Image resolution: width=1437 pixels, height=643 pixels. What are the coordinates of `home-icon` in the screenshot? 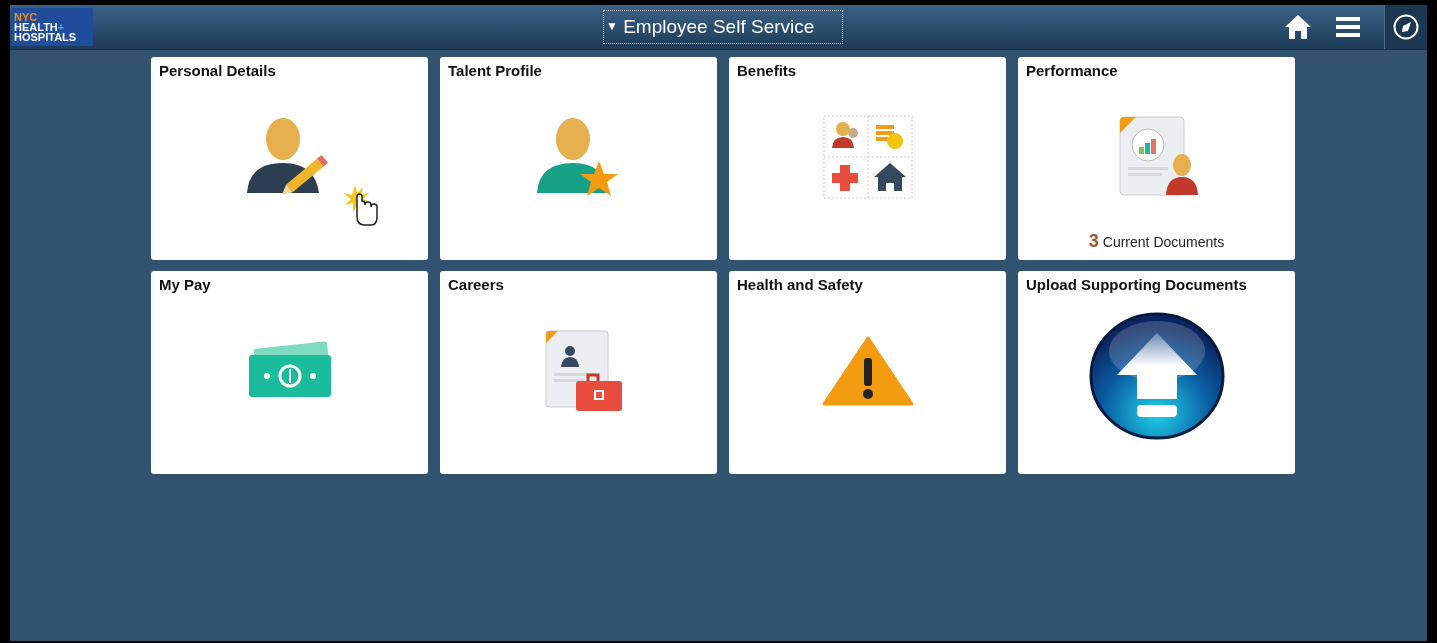 It's located at (1298, 27).